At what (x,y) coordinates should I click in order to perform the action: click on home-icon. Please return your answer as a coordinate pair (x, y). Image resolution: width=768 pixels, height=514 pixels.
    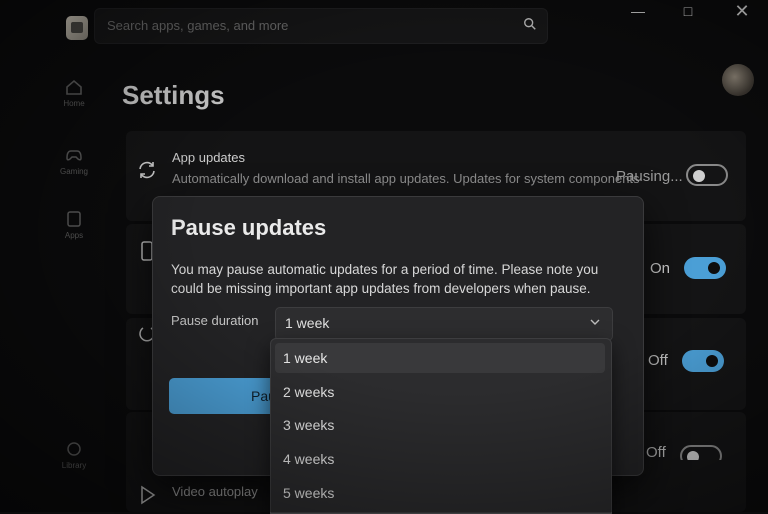
    Looking at the image, I should click on (74, 87).